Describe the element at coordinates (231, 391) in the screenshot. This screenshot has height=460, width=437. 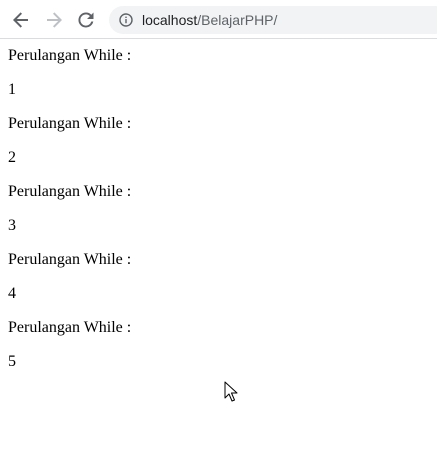
I see `mouse-pointer-icon` at that location.